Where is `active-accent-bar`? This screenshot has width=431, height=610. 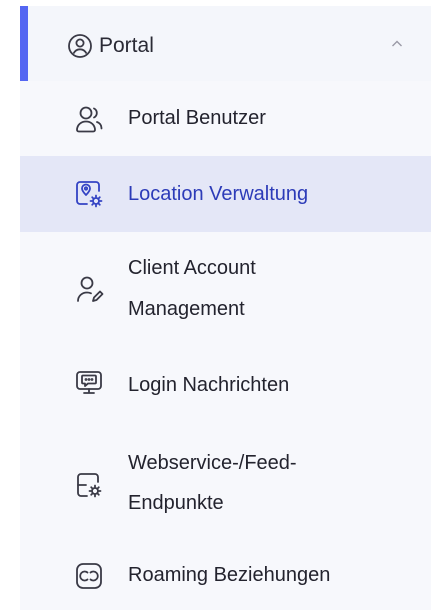 active-accent-bar is located at coordinates (24, 43).